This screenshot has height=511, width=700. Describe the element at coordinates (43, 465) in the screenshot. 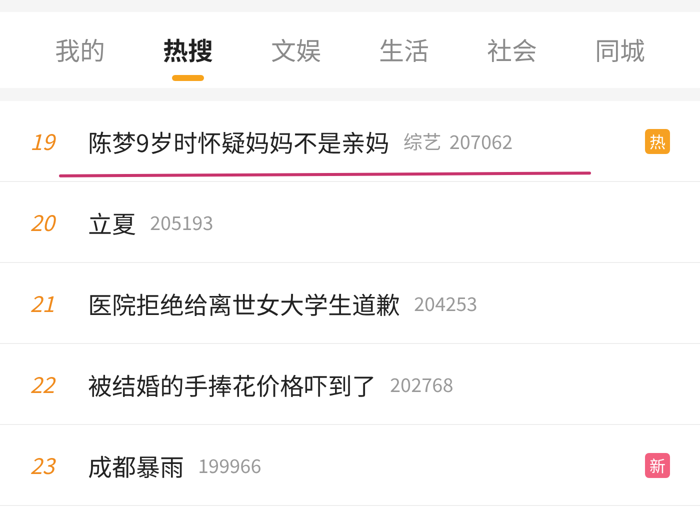

I see `rank-number: 23` at that location.